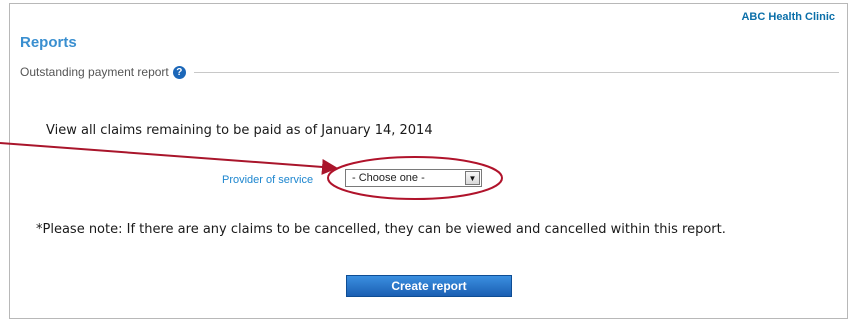 The width and height of the screenshot is (857, 325). Describe the element at coordinates (48, 42) in the screenshot. I see `page-title: Reports` at that location.